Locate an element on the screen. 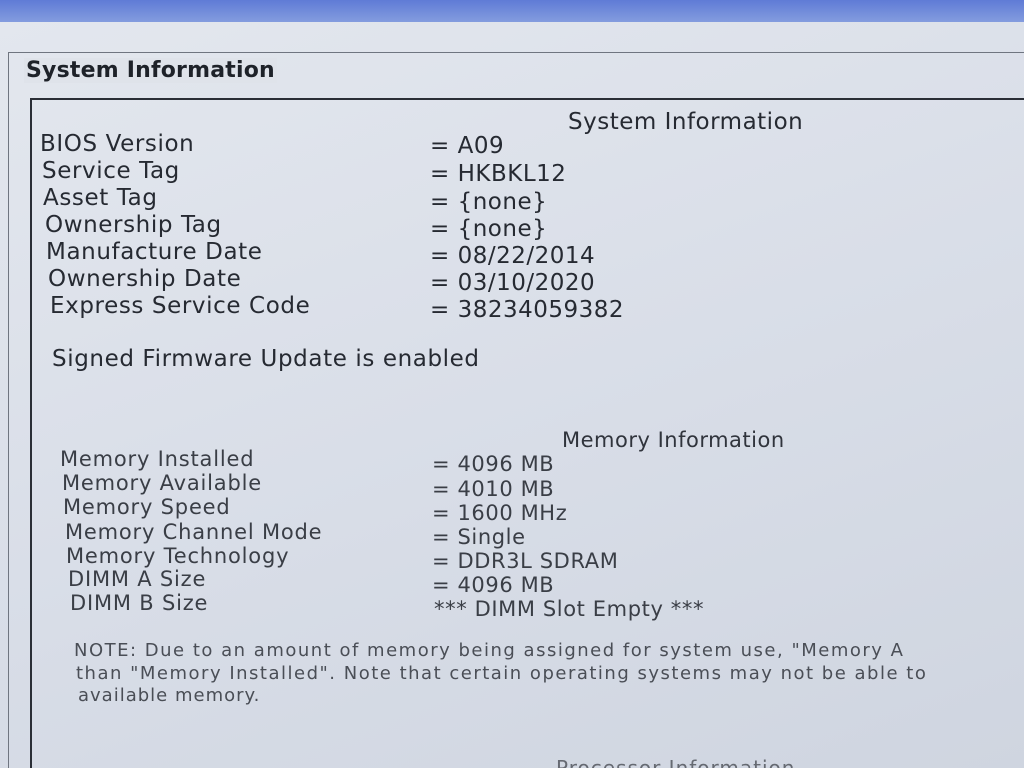 This screenshot has width=1024, height=768. express-service-code-label: Express Service Code is located at coordinates (180, 306).